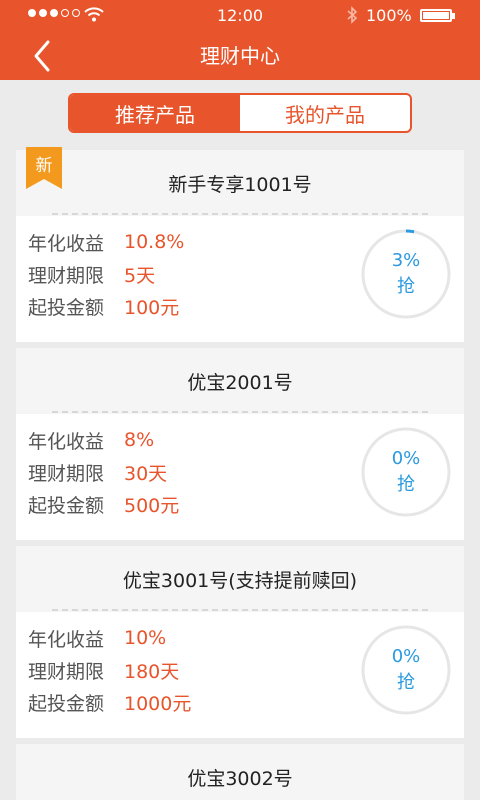 The height and width of the screenshot is (800, 480). I want to click on rate-value: 10%, so click(145, 638).